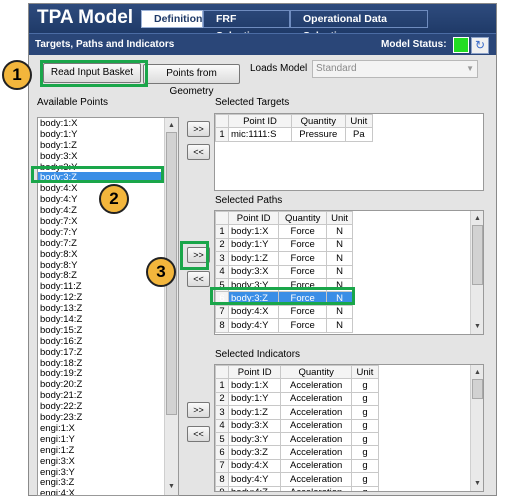 This screenshot has height=499, width=532. Describe the element at coordinates (108, 417) in the screenshot. I see `list-item: body:23:Z` at that location.